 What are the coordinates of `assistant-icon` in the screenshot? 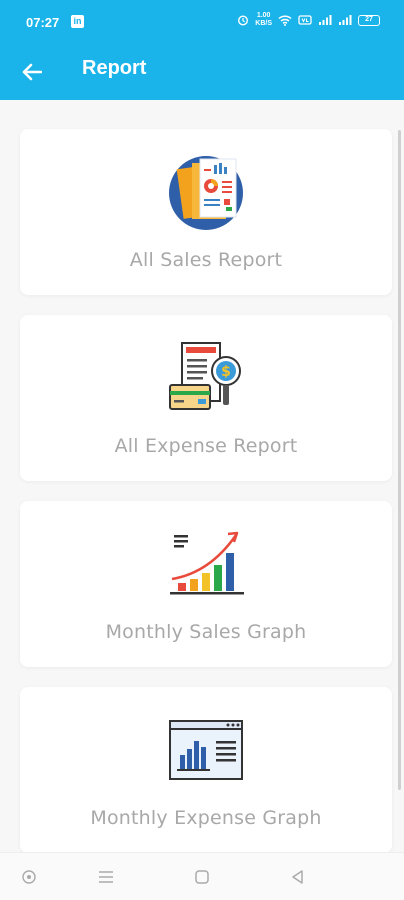 It's located at (29, 877).